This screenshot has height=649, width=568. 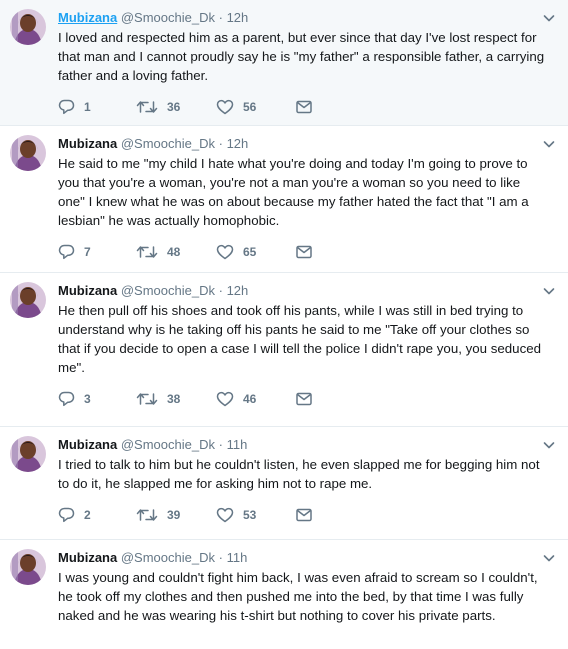 I want to click on tweet-actions: 2 39 53, so click(x=306, y=518).